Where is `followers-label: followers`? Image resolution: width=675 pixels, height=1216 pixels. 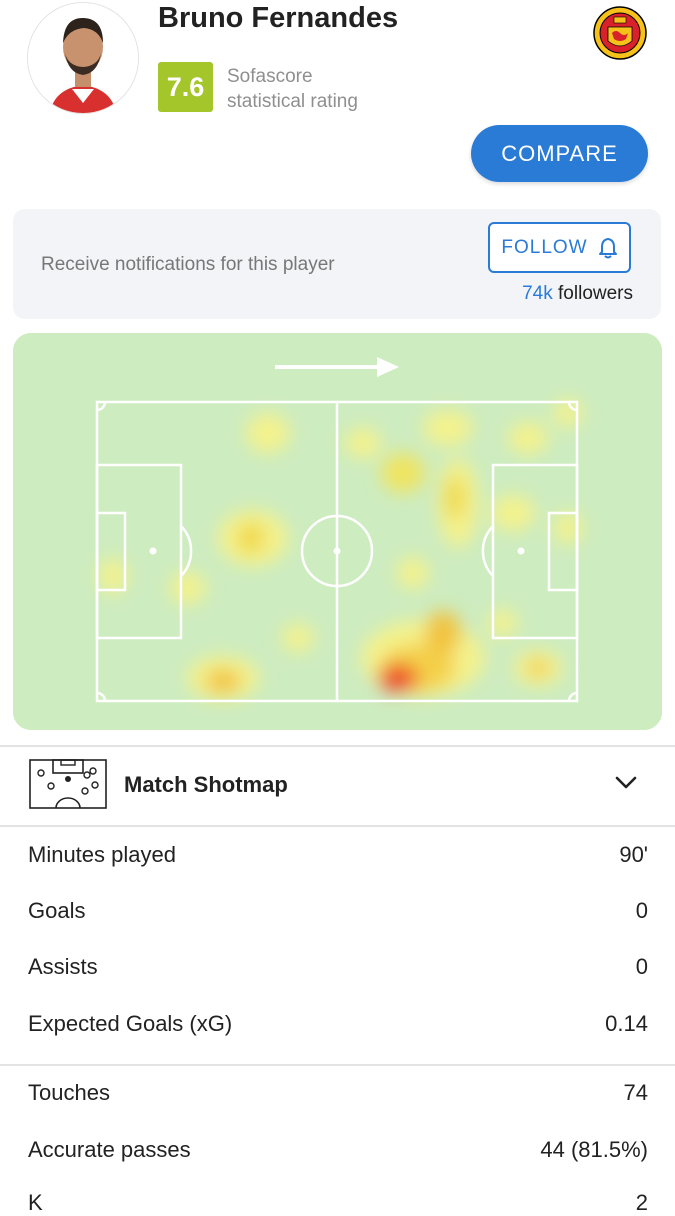 followers-label: followers is located at coordinates (592, 293).